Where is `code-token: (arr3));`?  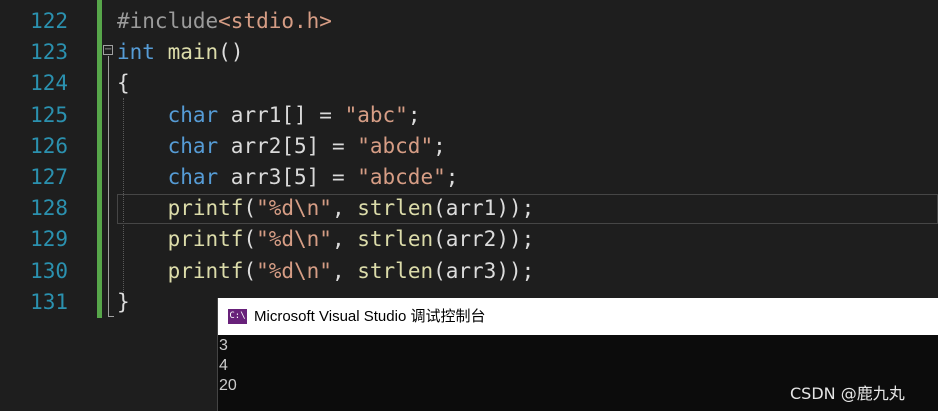 code-token: (arr3)); is located at coordinates (484, 270).